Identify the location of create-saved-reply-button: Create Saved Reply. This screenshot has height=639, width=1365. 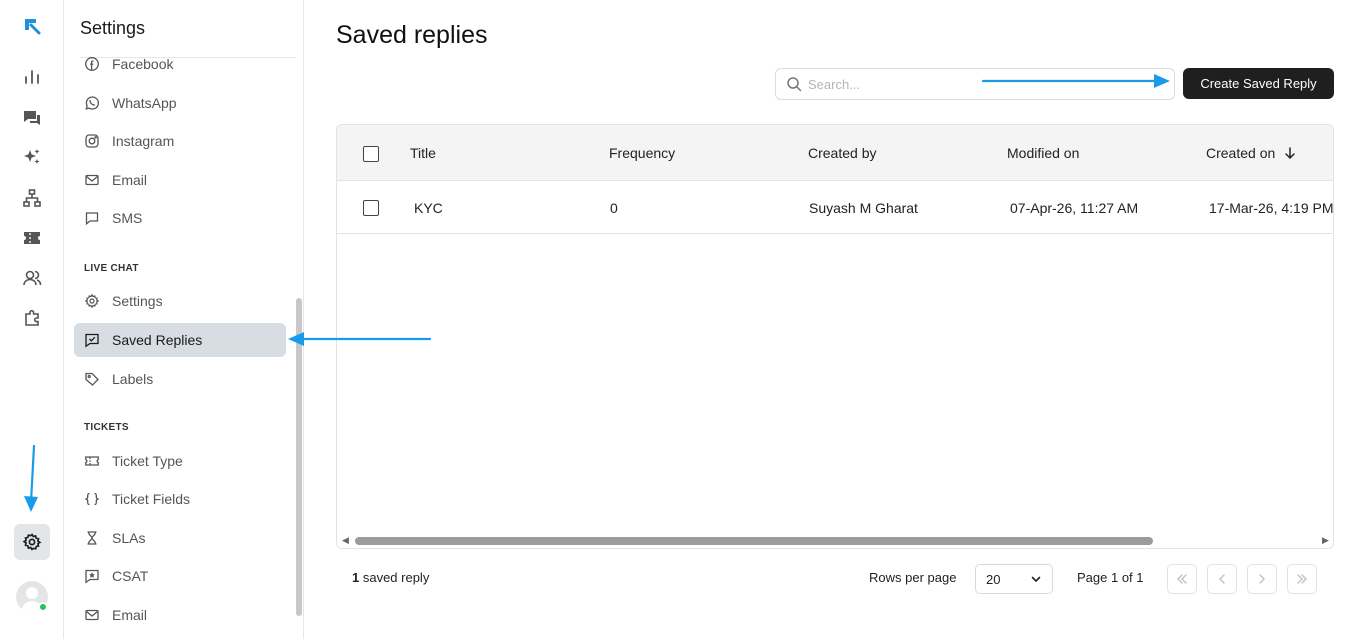
(1258, 83).